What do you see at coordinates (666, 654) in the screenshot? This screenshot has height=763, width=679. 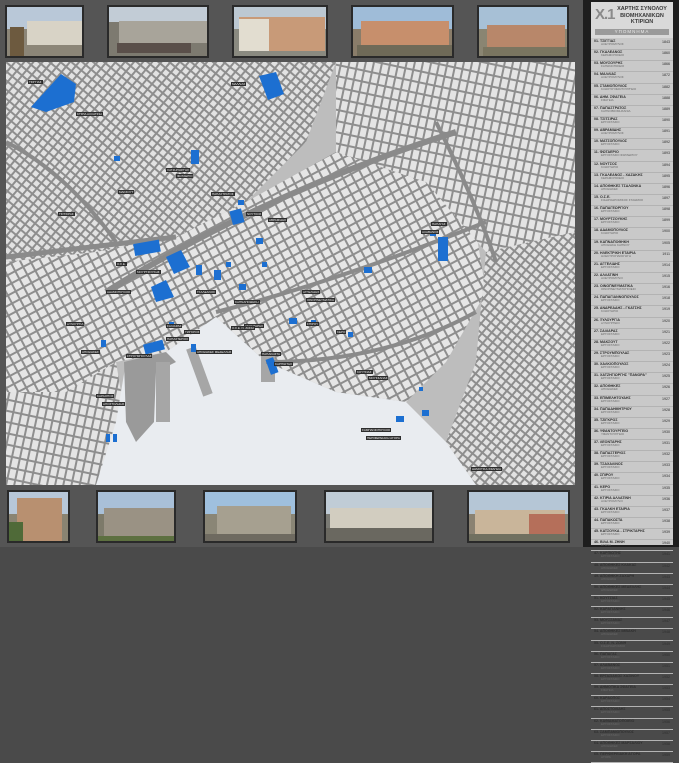 I see `legend-item-year: 1950` at bounding box center [666, 654].